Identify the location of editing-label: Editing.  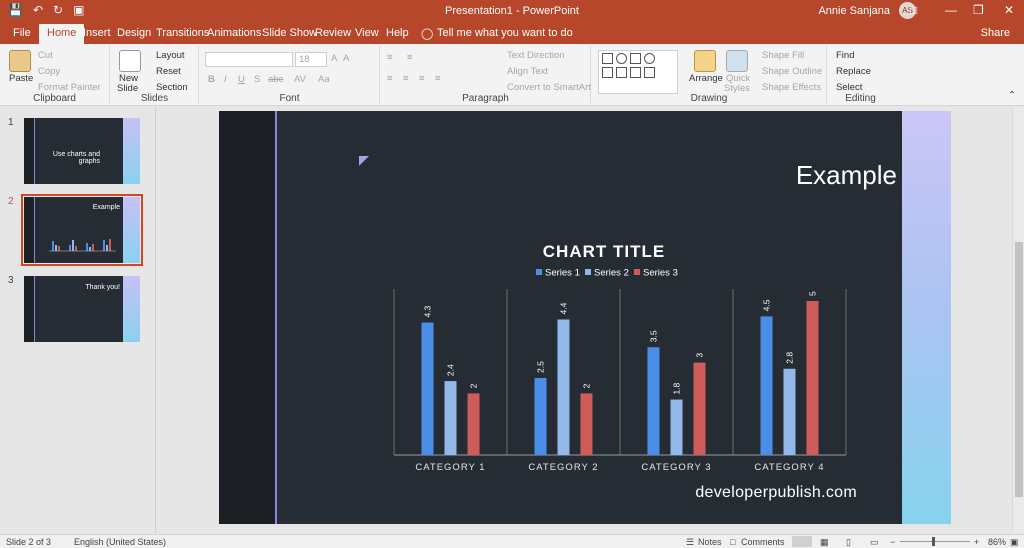
(860, 98).